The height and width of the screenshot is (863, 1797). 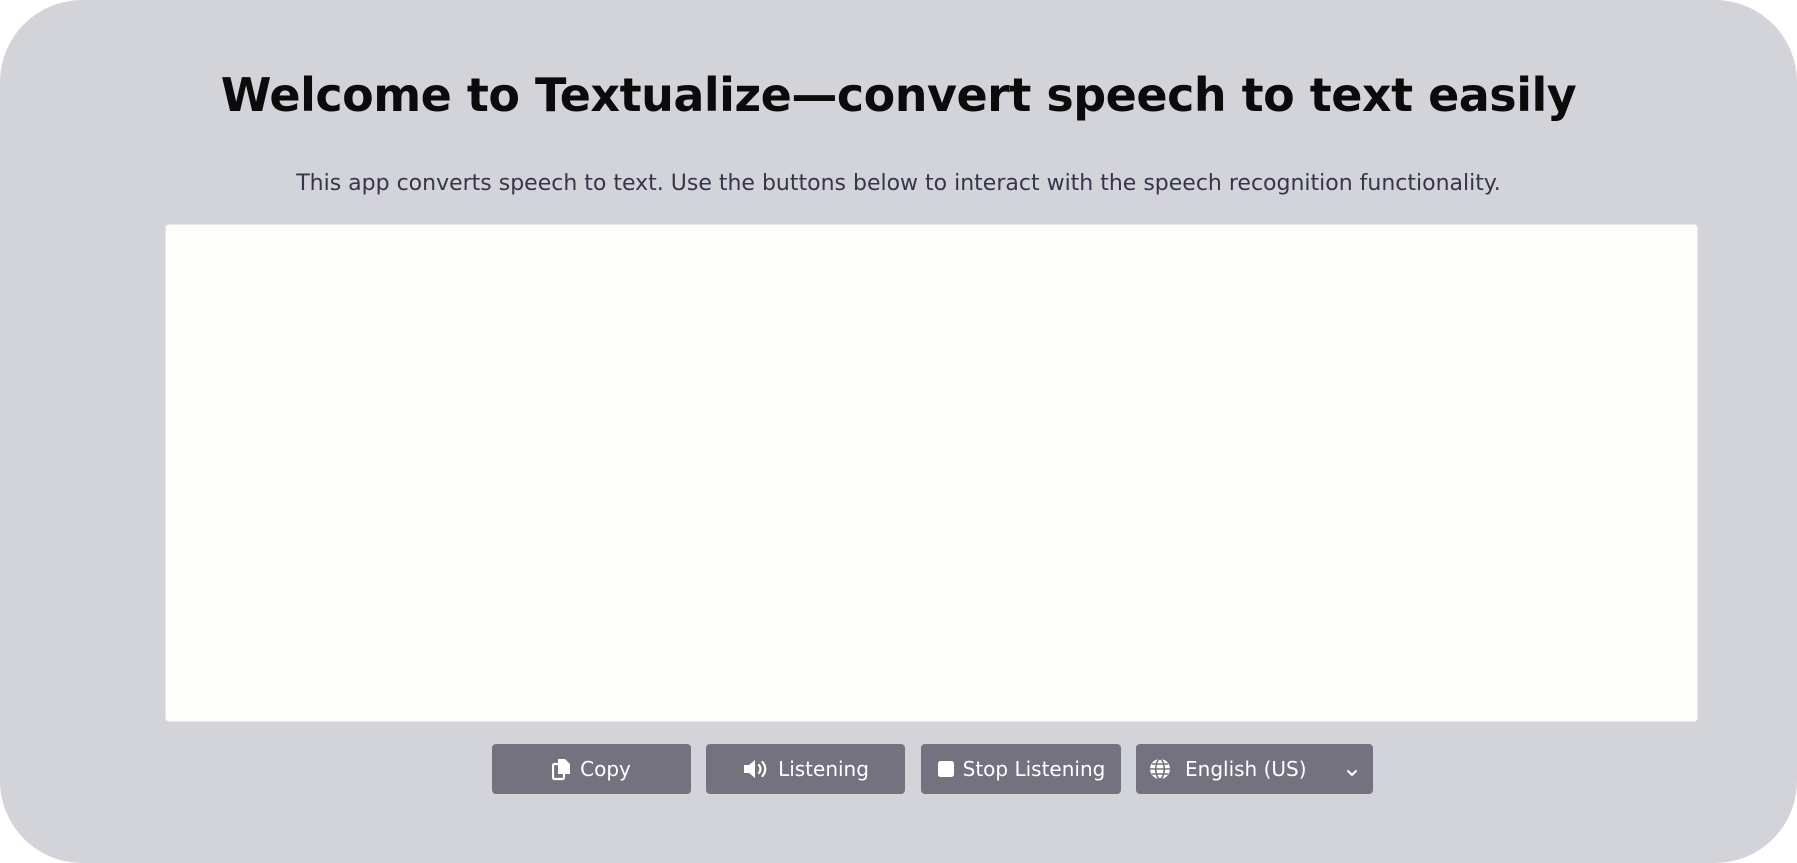 What do you see at coordinates (562, 769) in the screenshot?
I see `copy-icon` at bounding box center [562, 769].